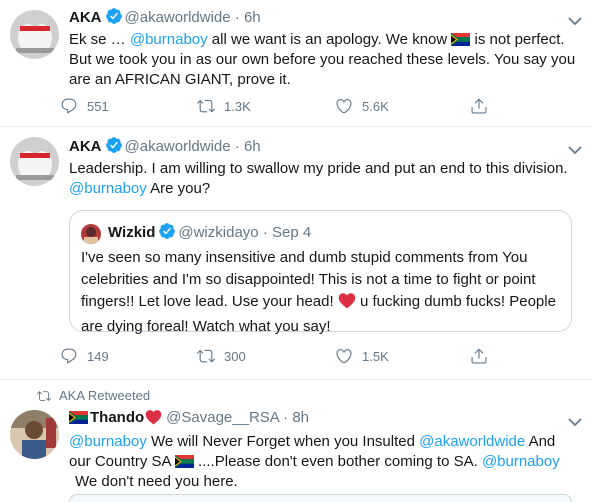 This screenshot has height=502, width=592. I want to click on like-button: 5.6K, so click(362, 106).